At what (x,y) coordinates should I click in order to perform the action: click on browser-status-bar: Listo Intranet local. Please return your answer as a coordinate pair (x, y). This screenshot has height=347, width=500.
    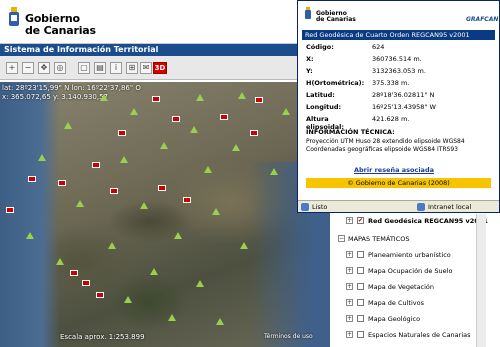
    Looking at the image, I should click on (398, 206).